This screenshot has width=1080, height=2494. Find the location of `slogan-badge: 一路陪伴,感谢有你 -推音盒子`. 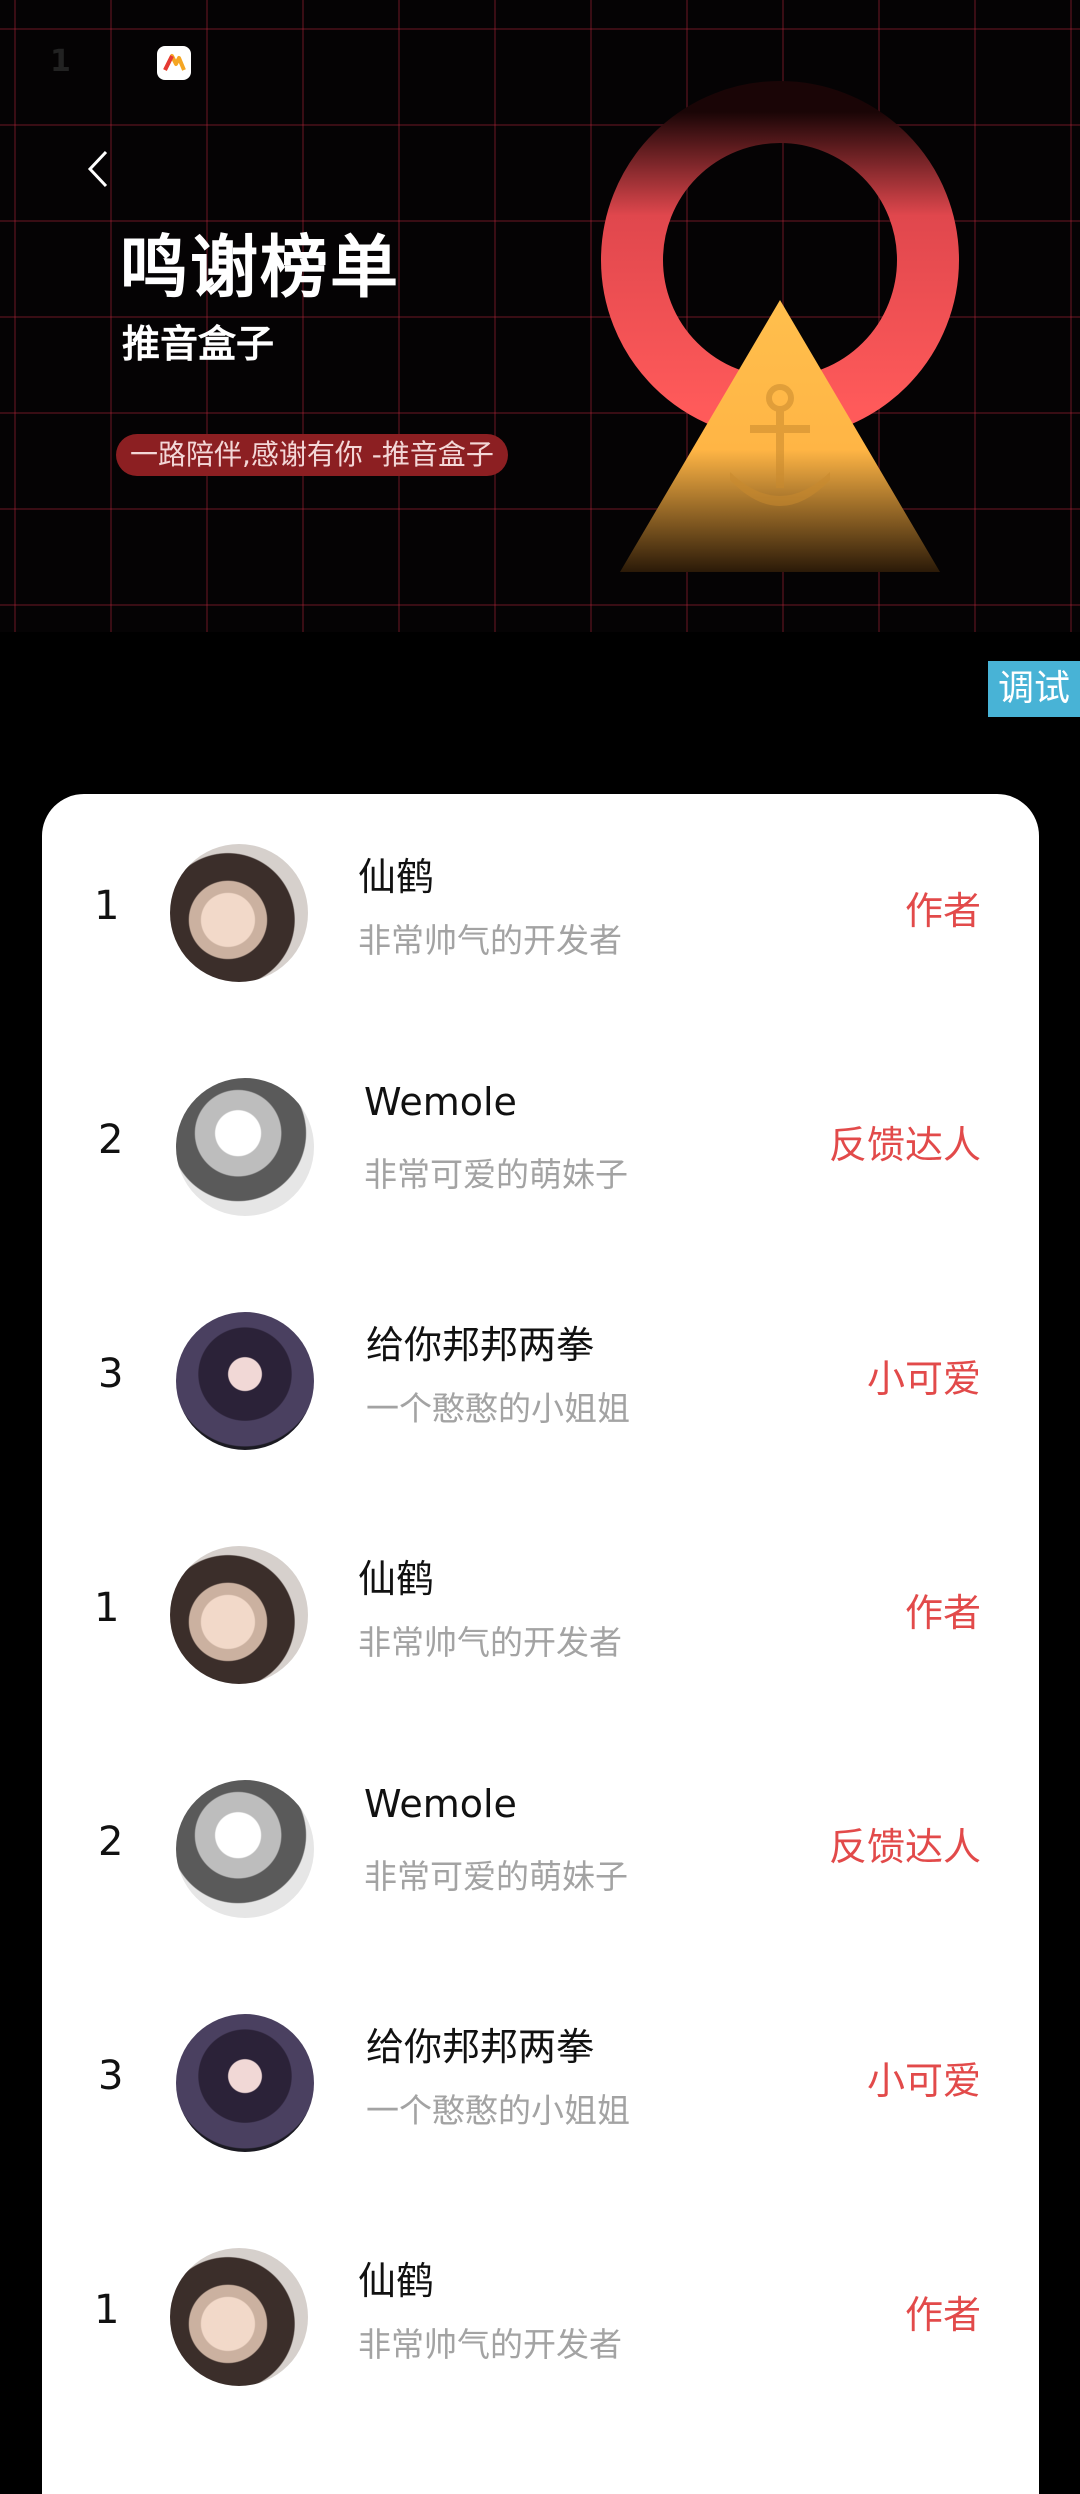

slogan-badge: 一路陪伴,感谢有你 -推音盒子 is located at coordinates (312, 455).